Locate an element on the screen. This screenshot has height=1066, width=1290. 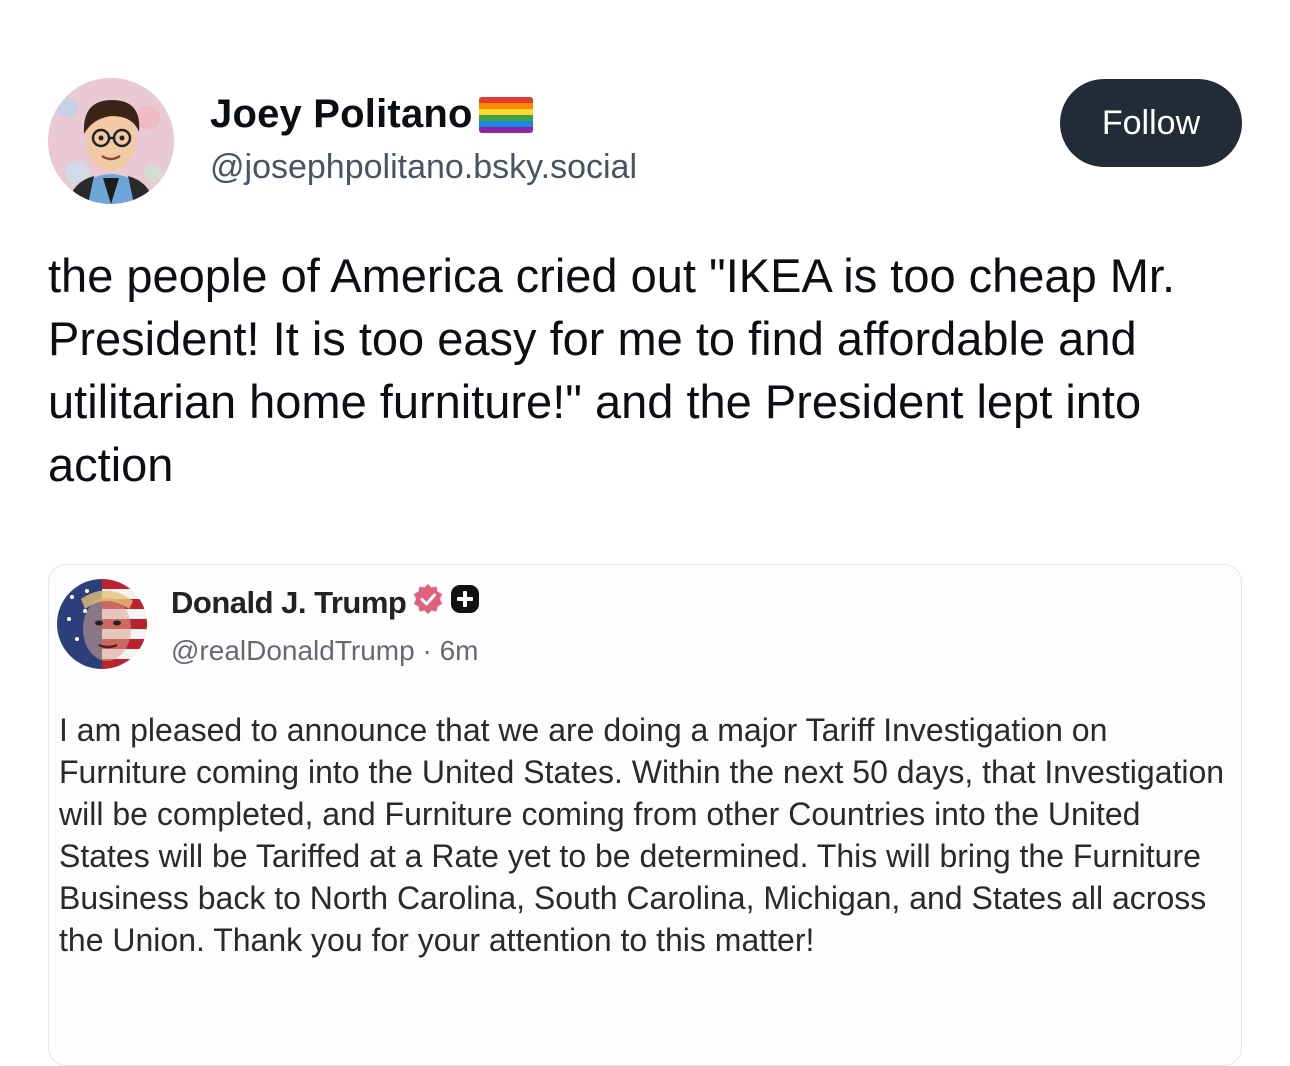
plus-badge-icon is located at coordinates (465, 603).